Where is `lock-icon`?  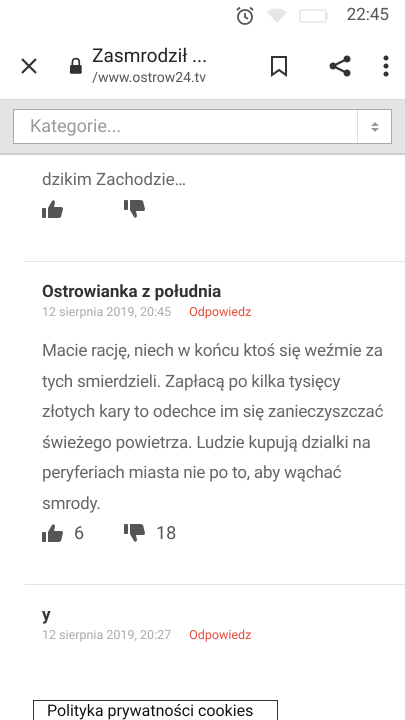 lock-icon is located at coordinates (75, 65).